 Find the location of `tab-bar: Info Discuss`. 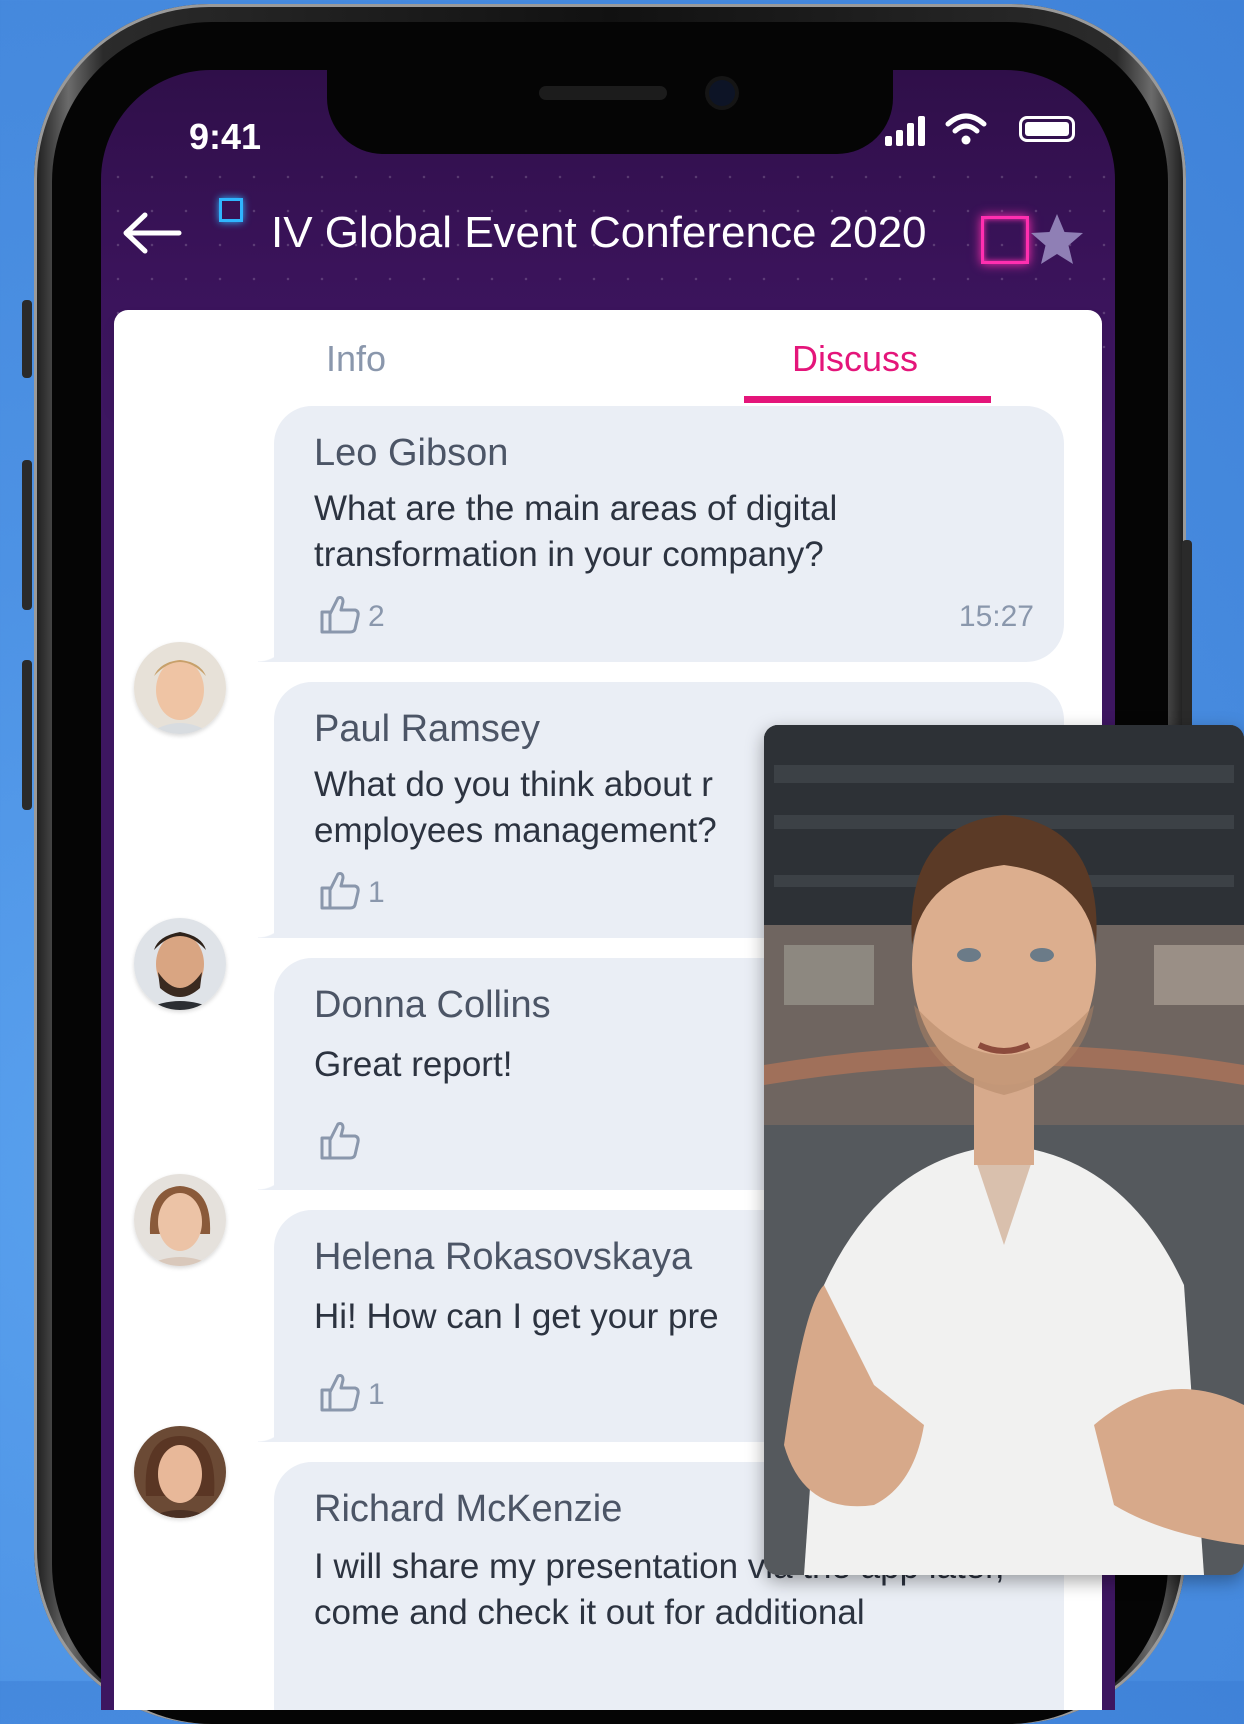

tab-bar: Info Discuss is located at coordinates (608, 358).